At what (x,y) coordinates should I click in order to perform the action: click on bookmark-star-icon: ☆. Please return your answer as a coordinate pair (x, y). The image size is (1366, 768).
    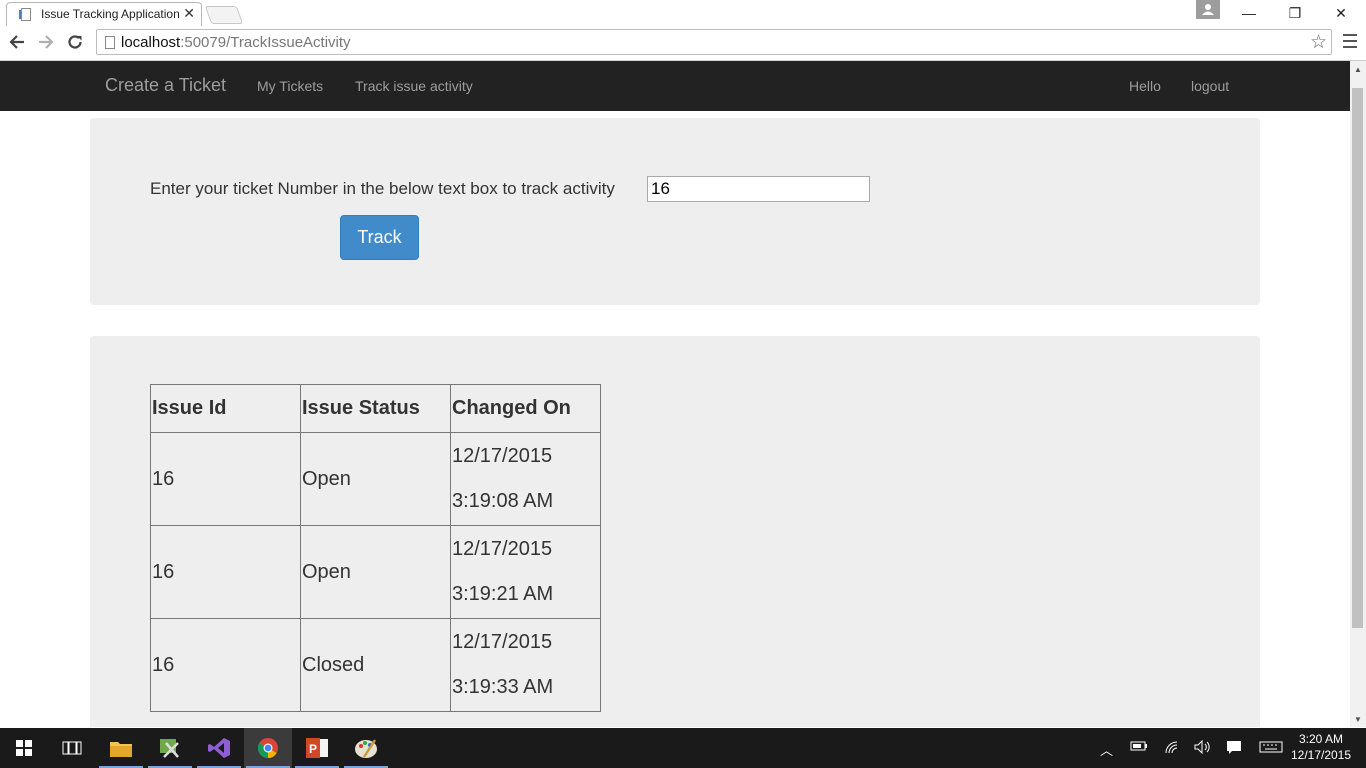
    Looking at the image, I should click on (1318, 42).